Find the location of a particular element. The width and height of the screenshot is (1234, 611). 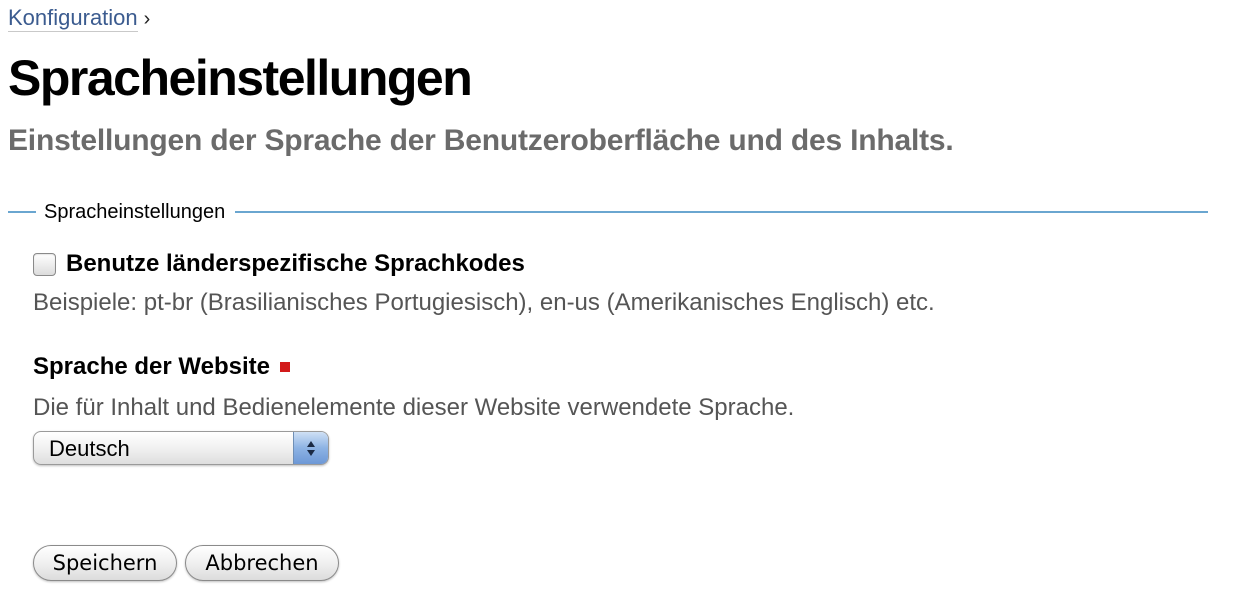

country-codes-option: Benutze länderspezifische Sprachkodes is located at coordinates (279, 264).